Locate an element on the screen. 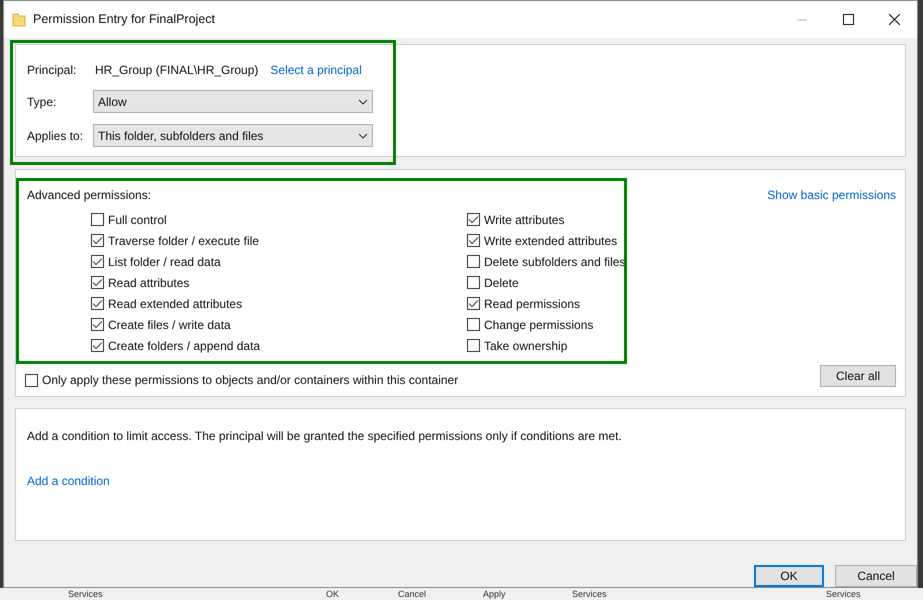 This screenshot has width=923, height=600. field-label: Type: is located at coordinates (42, 102).